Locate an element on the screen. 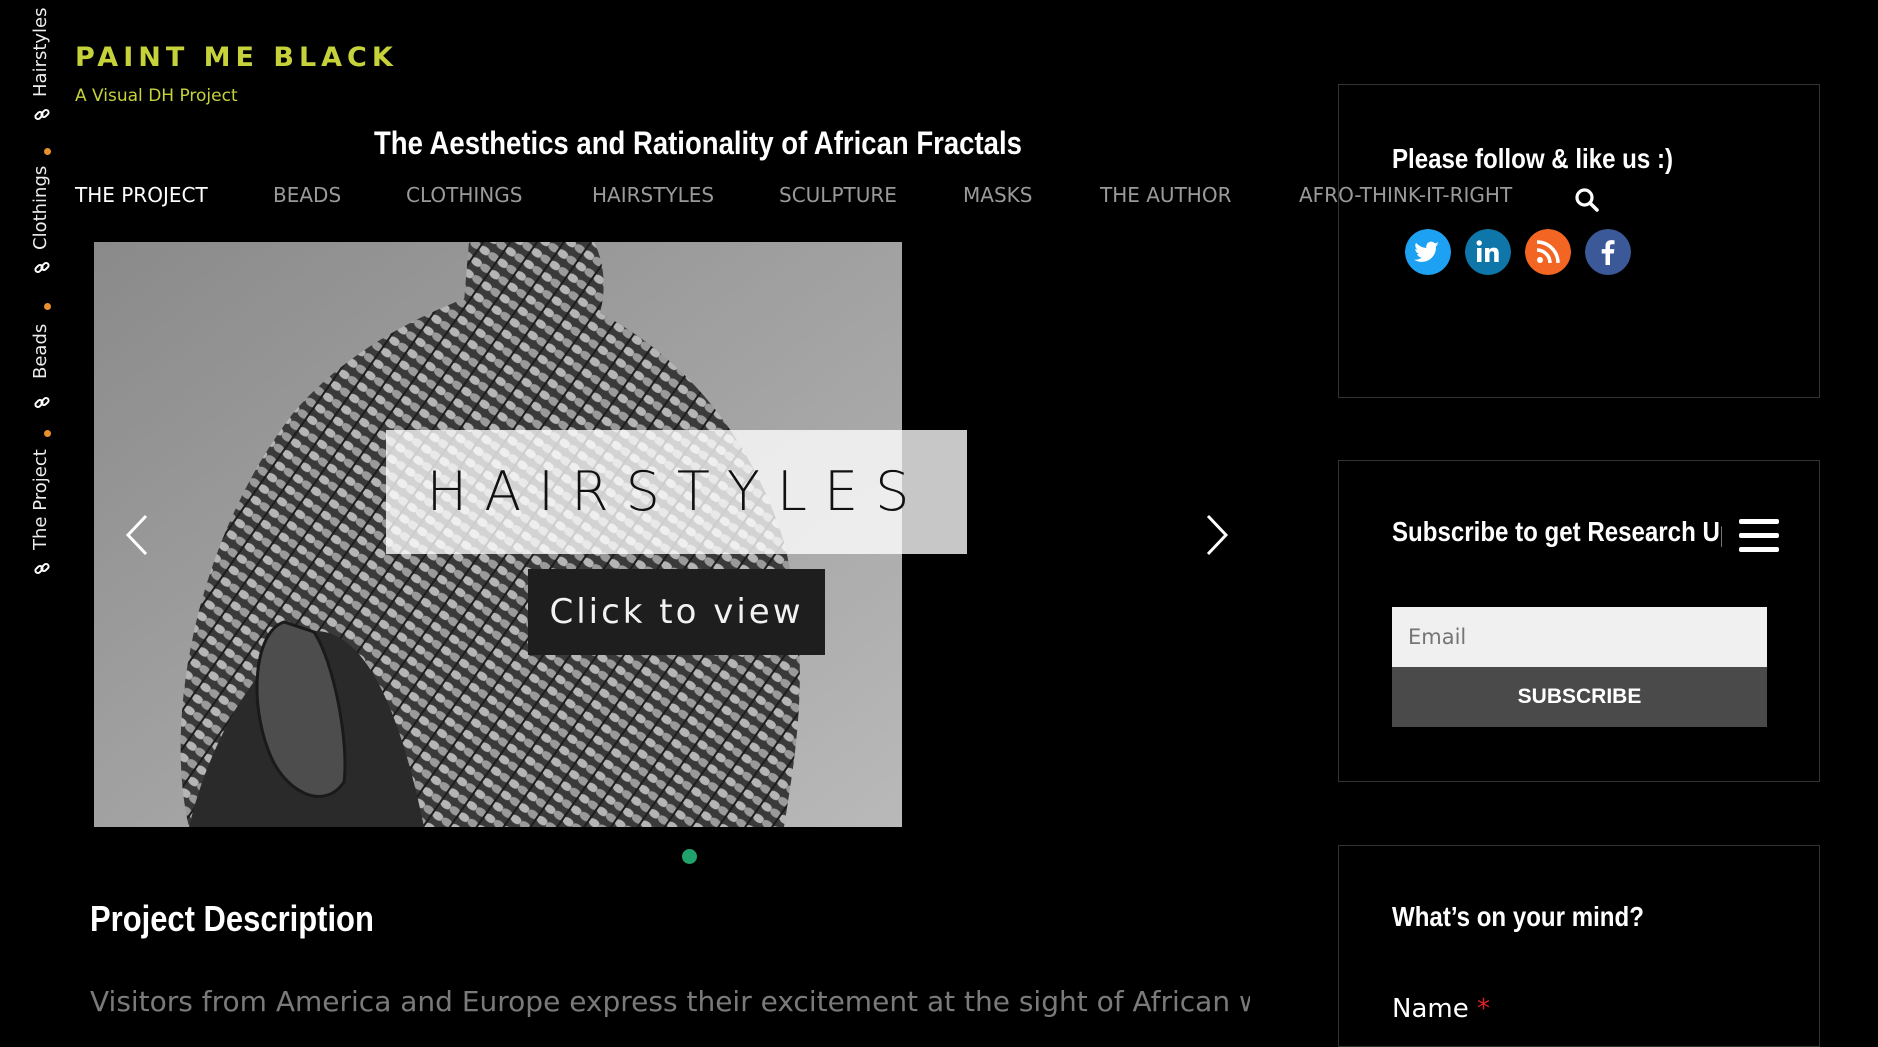 The image size is (1878, 1047). side-nav-the-project: The Project is located at coordinates (40, 499).